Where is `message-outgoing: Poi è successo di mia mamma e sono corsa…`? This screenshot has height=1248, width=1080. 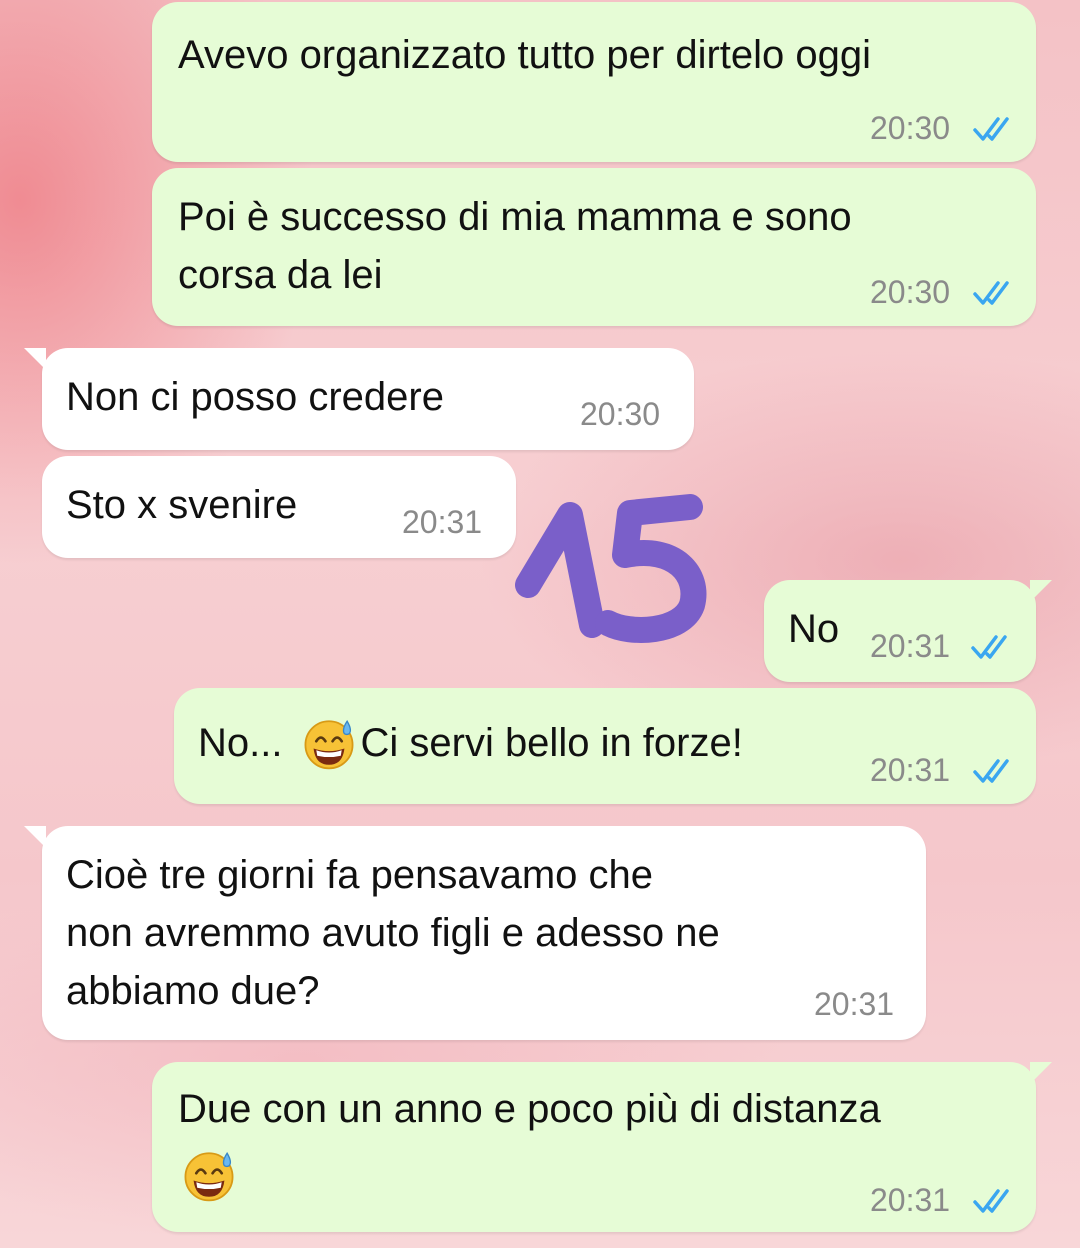
message-outgoing: Poi è successo di mia mamma e sono corsa… is located at coordinates (594, 247).